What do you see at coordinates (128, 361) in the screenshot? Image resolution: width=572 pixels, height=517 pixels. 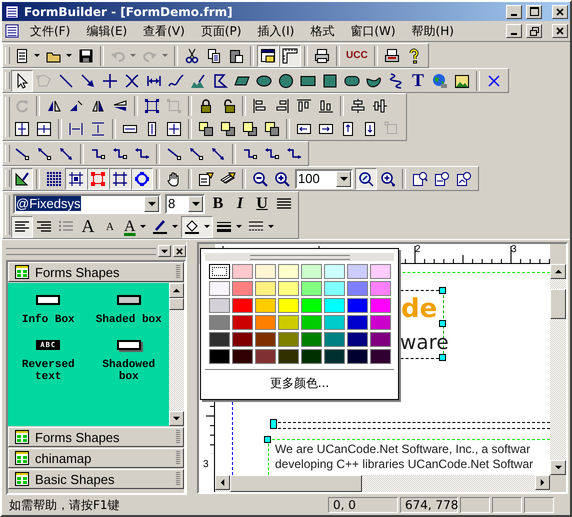 I see `shape-item: Shadowed box` at bounding box center [128, 361].